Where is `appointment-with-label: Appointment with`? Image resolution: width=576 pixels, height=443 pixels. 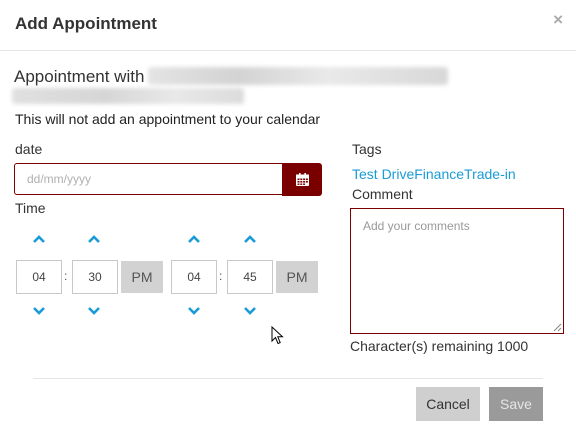
appointment-with-label: Appointment with is located at coordinates (79, 76).